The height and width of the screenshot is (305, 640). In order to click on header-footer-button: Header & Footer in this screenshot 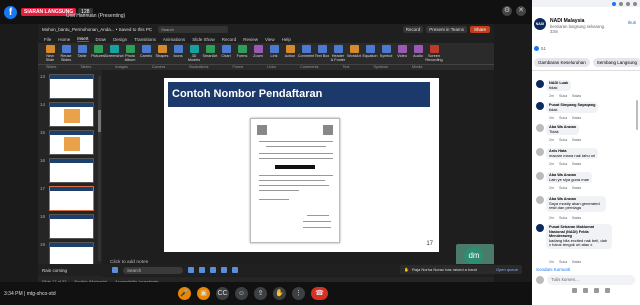, I will do `click(338, 53)`.